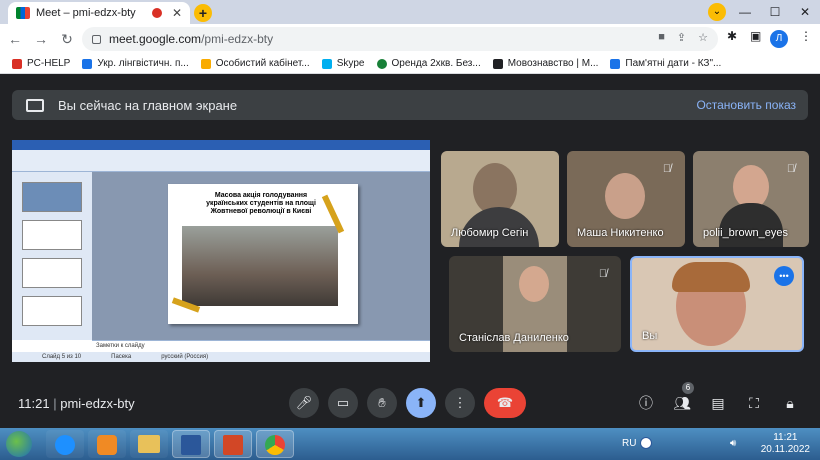  I want to click on participant-tile: 🎙̸ Станіслав Даниленко, so click(535, 304).